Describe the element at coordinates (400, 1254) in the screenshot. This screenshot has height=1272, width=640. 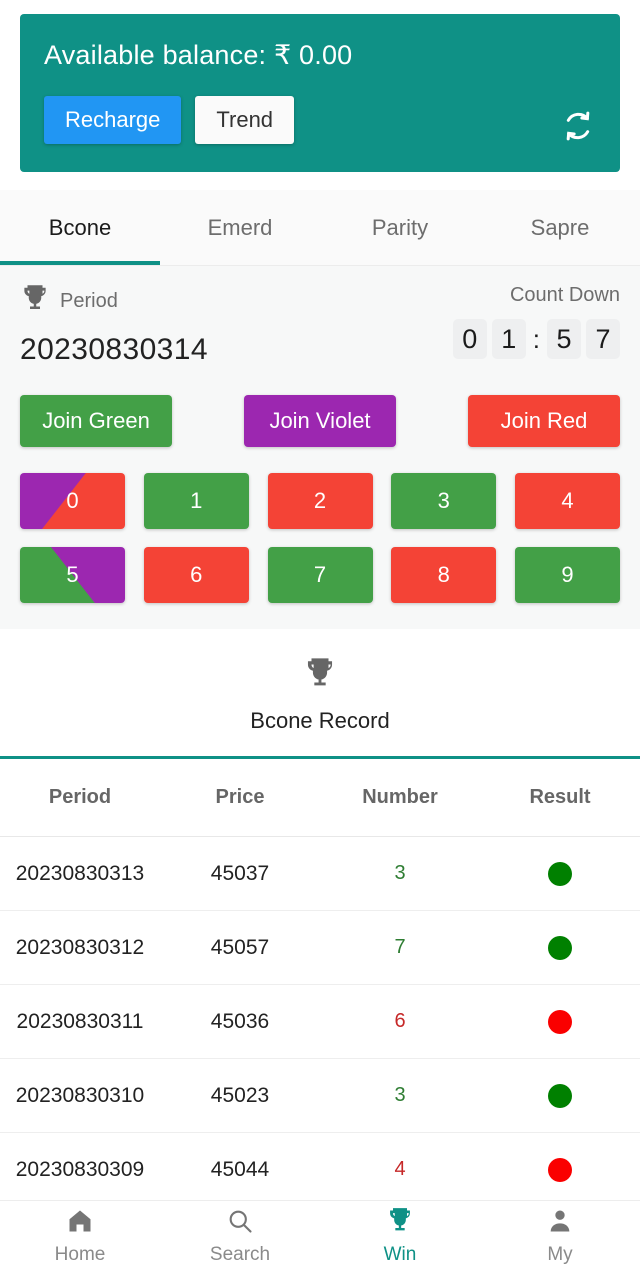
I see `nav-label: Win` at that location.